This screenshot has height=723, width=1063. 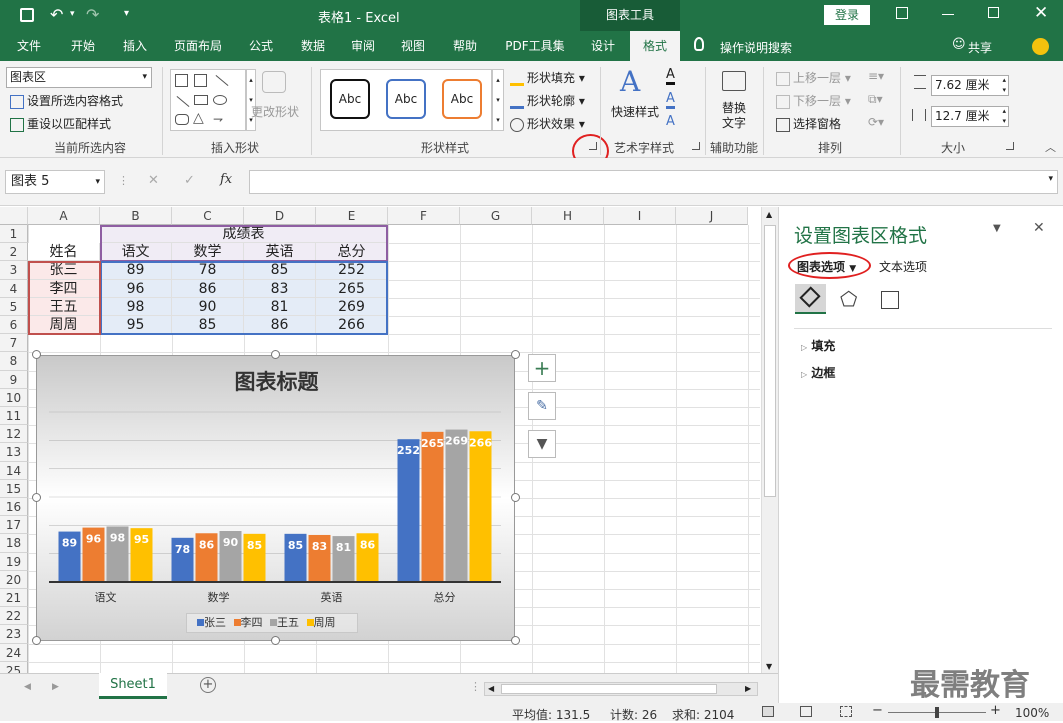 What do you see at coordinates (769, 214) in the screenshot?
I see `scroll-up-icon: ▲` at bounding box center [769, 214].